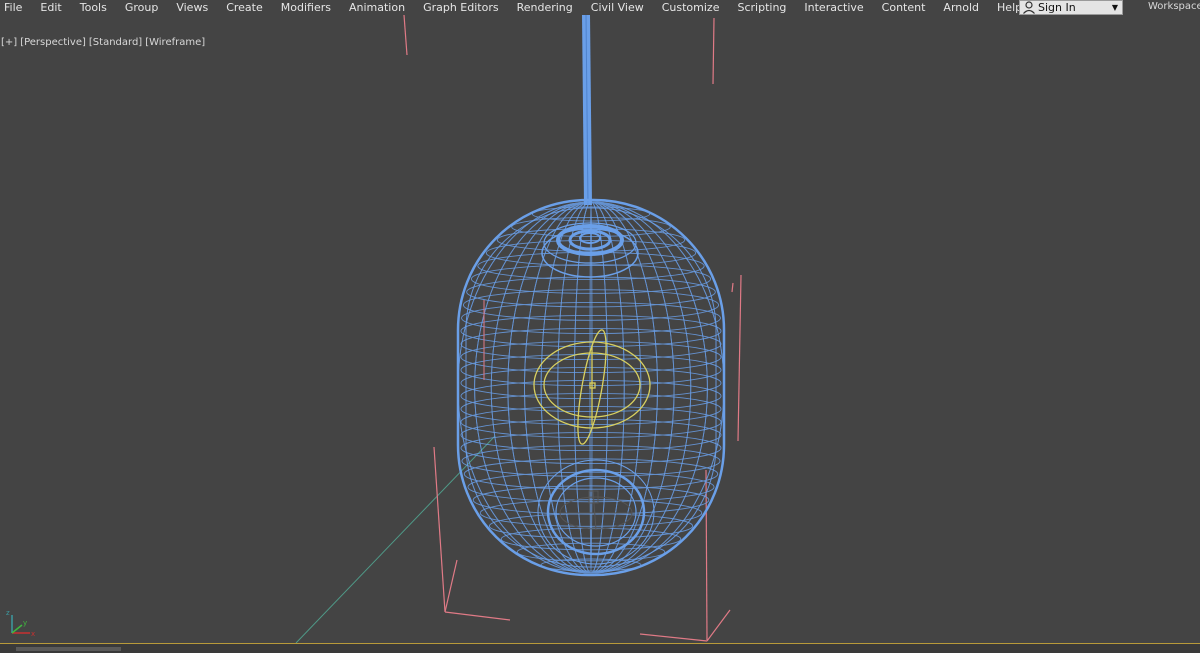 The width and height of the screenshot is (1200, 653). Describe the element at coordinates (691, 8) in the screenshot. I see `menu-customize: Customize` at that location.